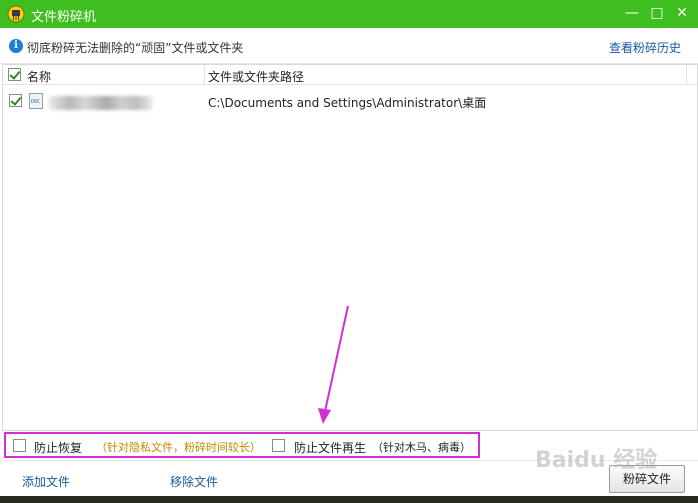 The width and height of the screenshot is (698, 503). What do you see at coordinates (14, 74) in the screenshot?
I see `select-all-checkbox` at bounding box center [14, 74].